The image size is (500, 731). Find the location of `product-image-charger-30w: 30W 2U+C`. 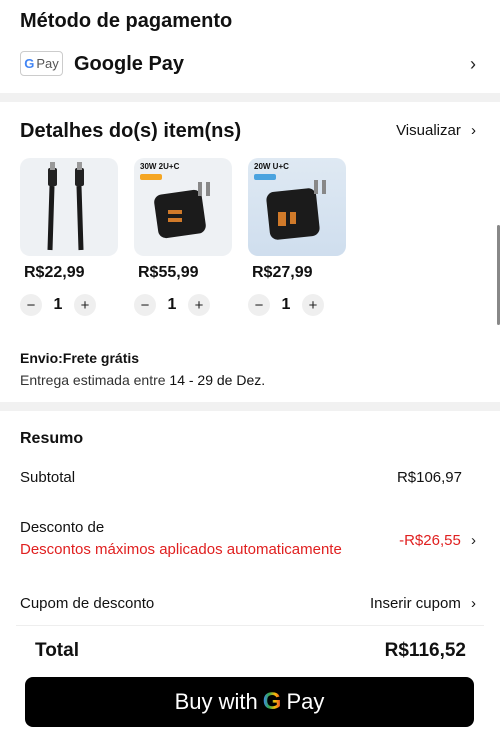

product-image-charger-30w: 30W 2U+C is located at coordinates (183, 207).